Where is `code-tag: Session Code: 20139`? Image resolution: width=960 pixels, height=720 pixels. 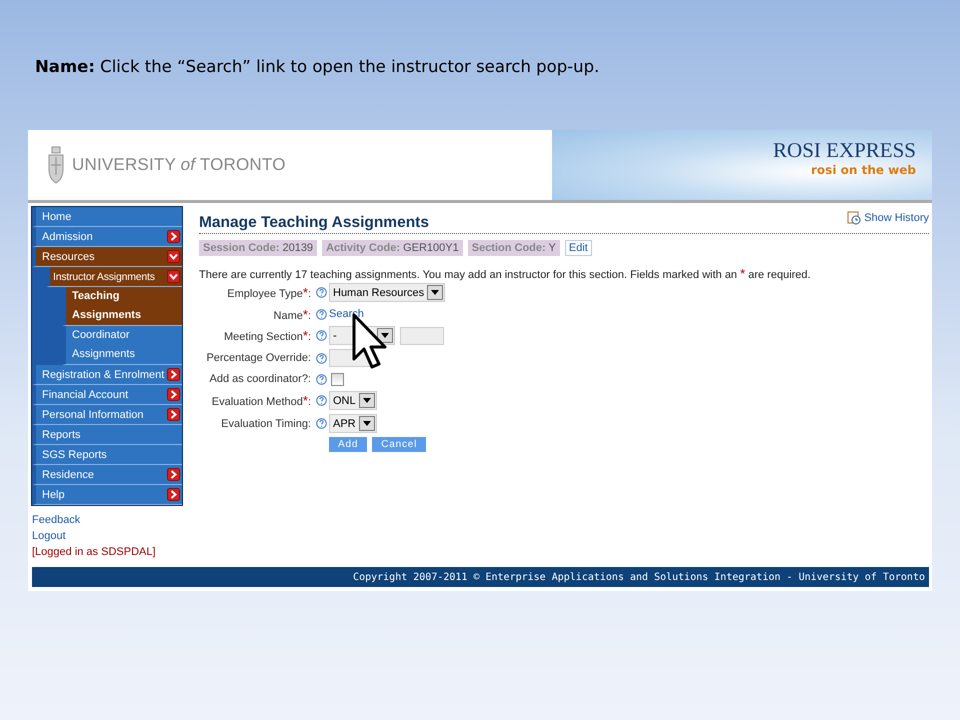
code-tag: Session Code: 20139 is located at coordinates (258, 248).